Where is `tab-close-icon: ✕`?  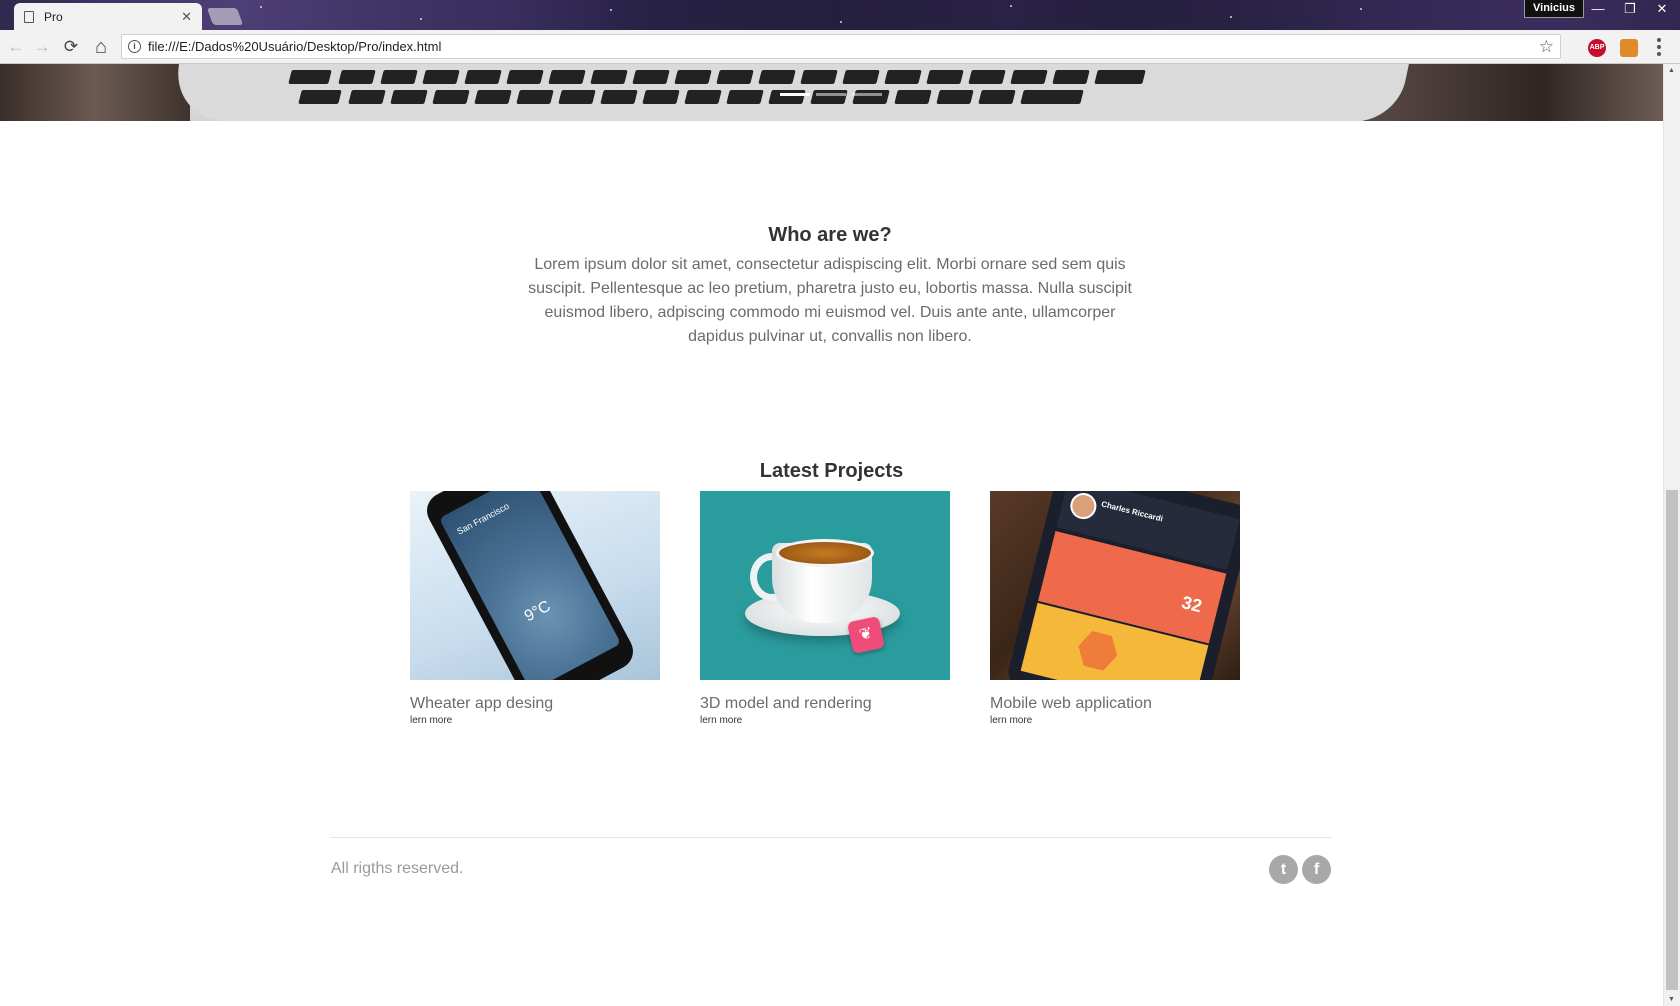
tab-close-icon: ✕ is located at coordinates (186, 17).